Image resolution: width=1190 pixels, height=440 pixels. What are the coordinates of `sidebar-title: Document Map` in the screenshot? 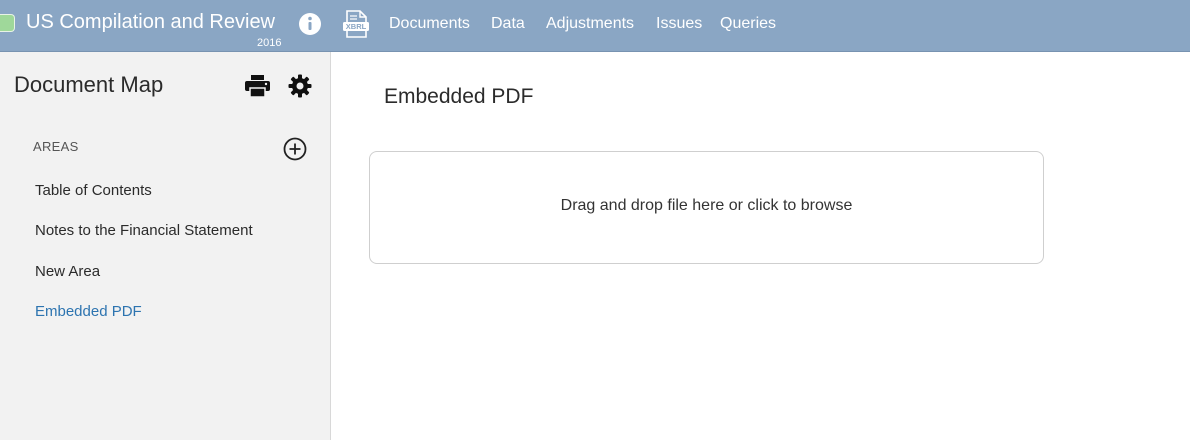 It's located at (89, 84).